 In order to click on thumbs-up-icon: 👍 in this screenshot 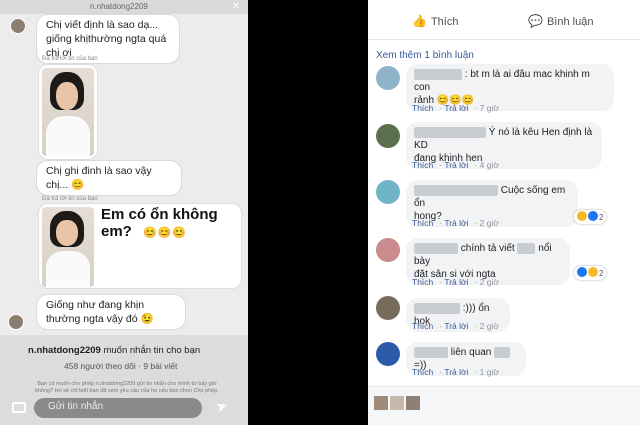, I will do `click(419, 21)`.